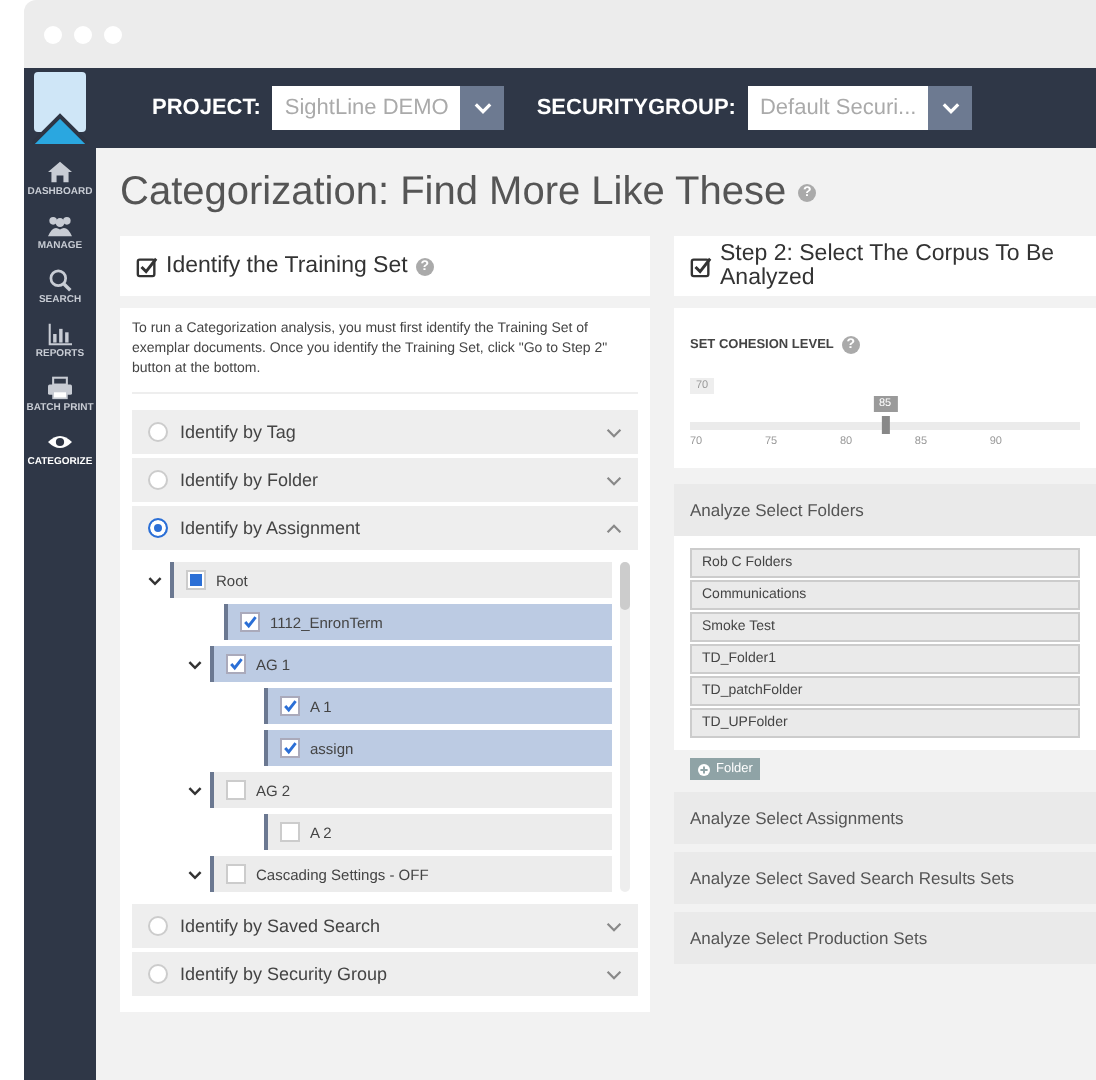  What do you see at coordinates (885, 510) in the screenshot?
I see `section-header: Analyze Select Folders` at bounding box center [885, 510].